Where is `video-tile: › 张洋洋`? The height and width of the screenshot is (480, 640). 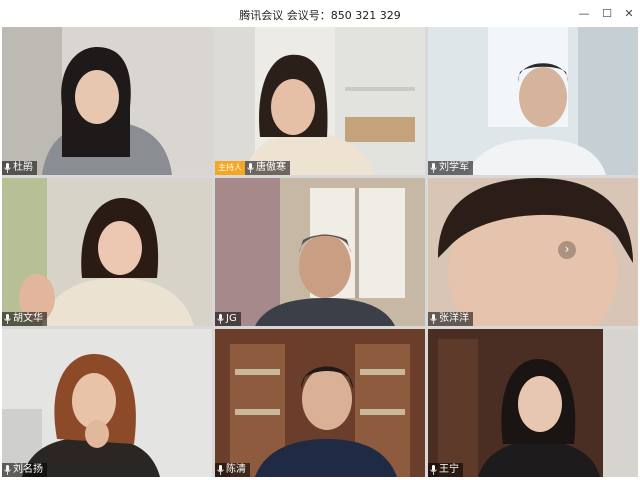 video-tile: › 张洋洋 is located at coordinates (533, 252).